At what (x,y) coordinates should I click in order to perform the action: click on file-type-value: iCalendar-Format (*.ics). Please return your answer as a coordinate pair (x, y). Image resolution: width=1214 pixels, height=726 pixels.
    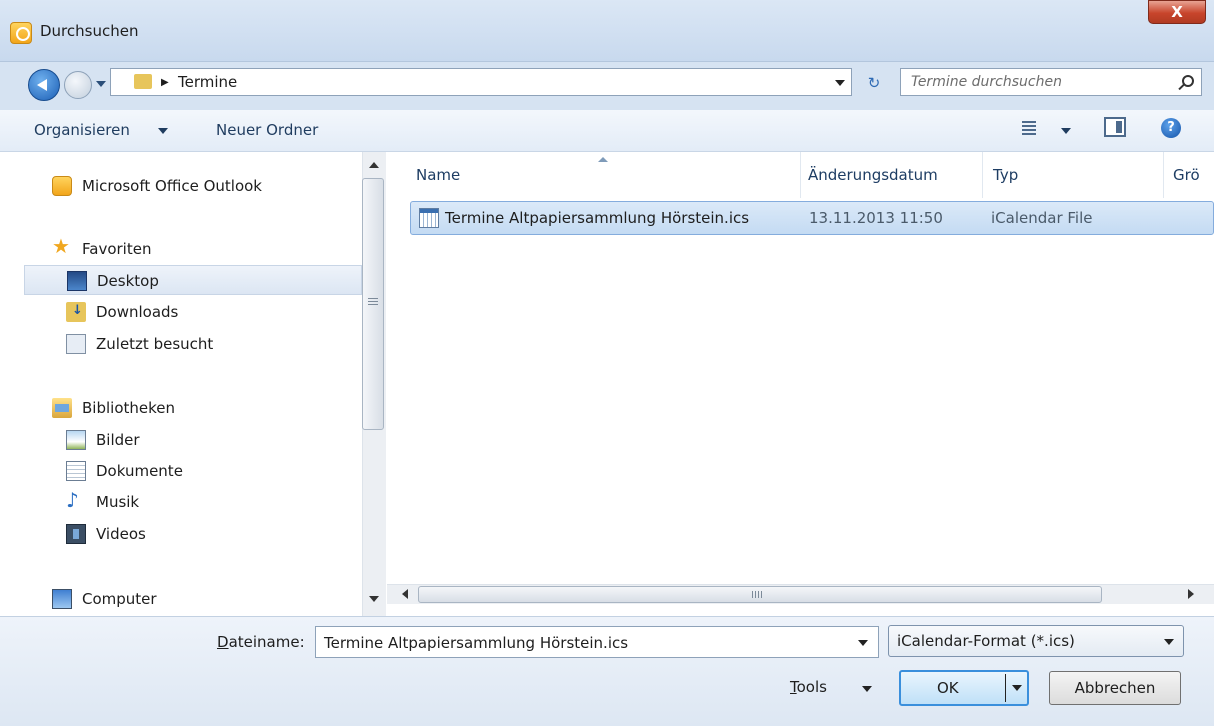
    Looking at the image, I should click on (986, 641).